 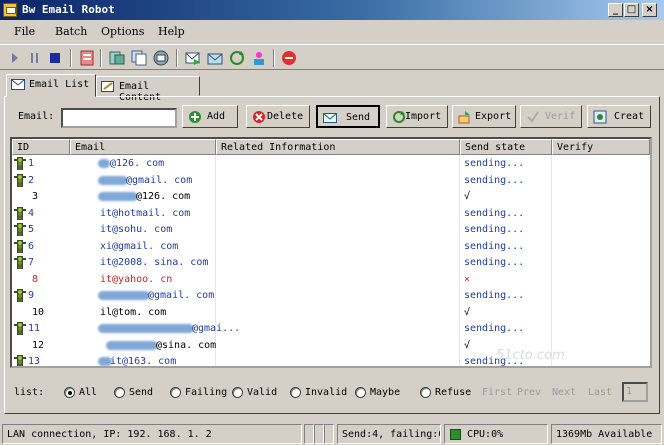 What do you see at coordinates (285, 116) in the screenshot?
I see `delete-button-label: Delete` at bounding box center [285, 116].